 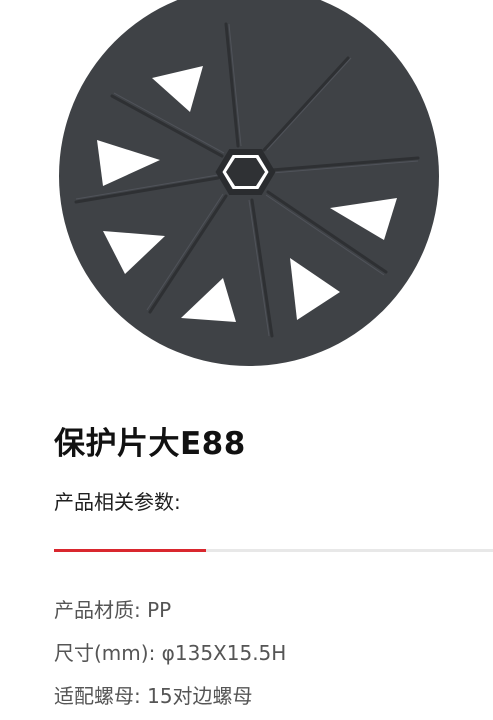 I want to click on divider-accent, so click(x=130, y=550).